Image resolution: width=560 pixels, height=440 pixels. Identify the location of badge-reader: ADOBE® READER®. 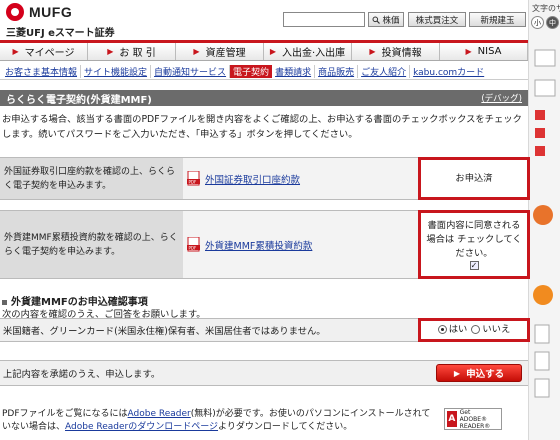
(475, 422).